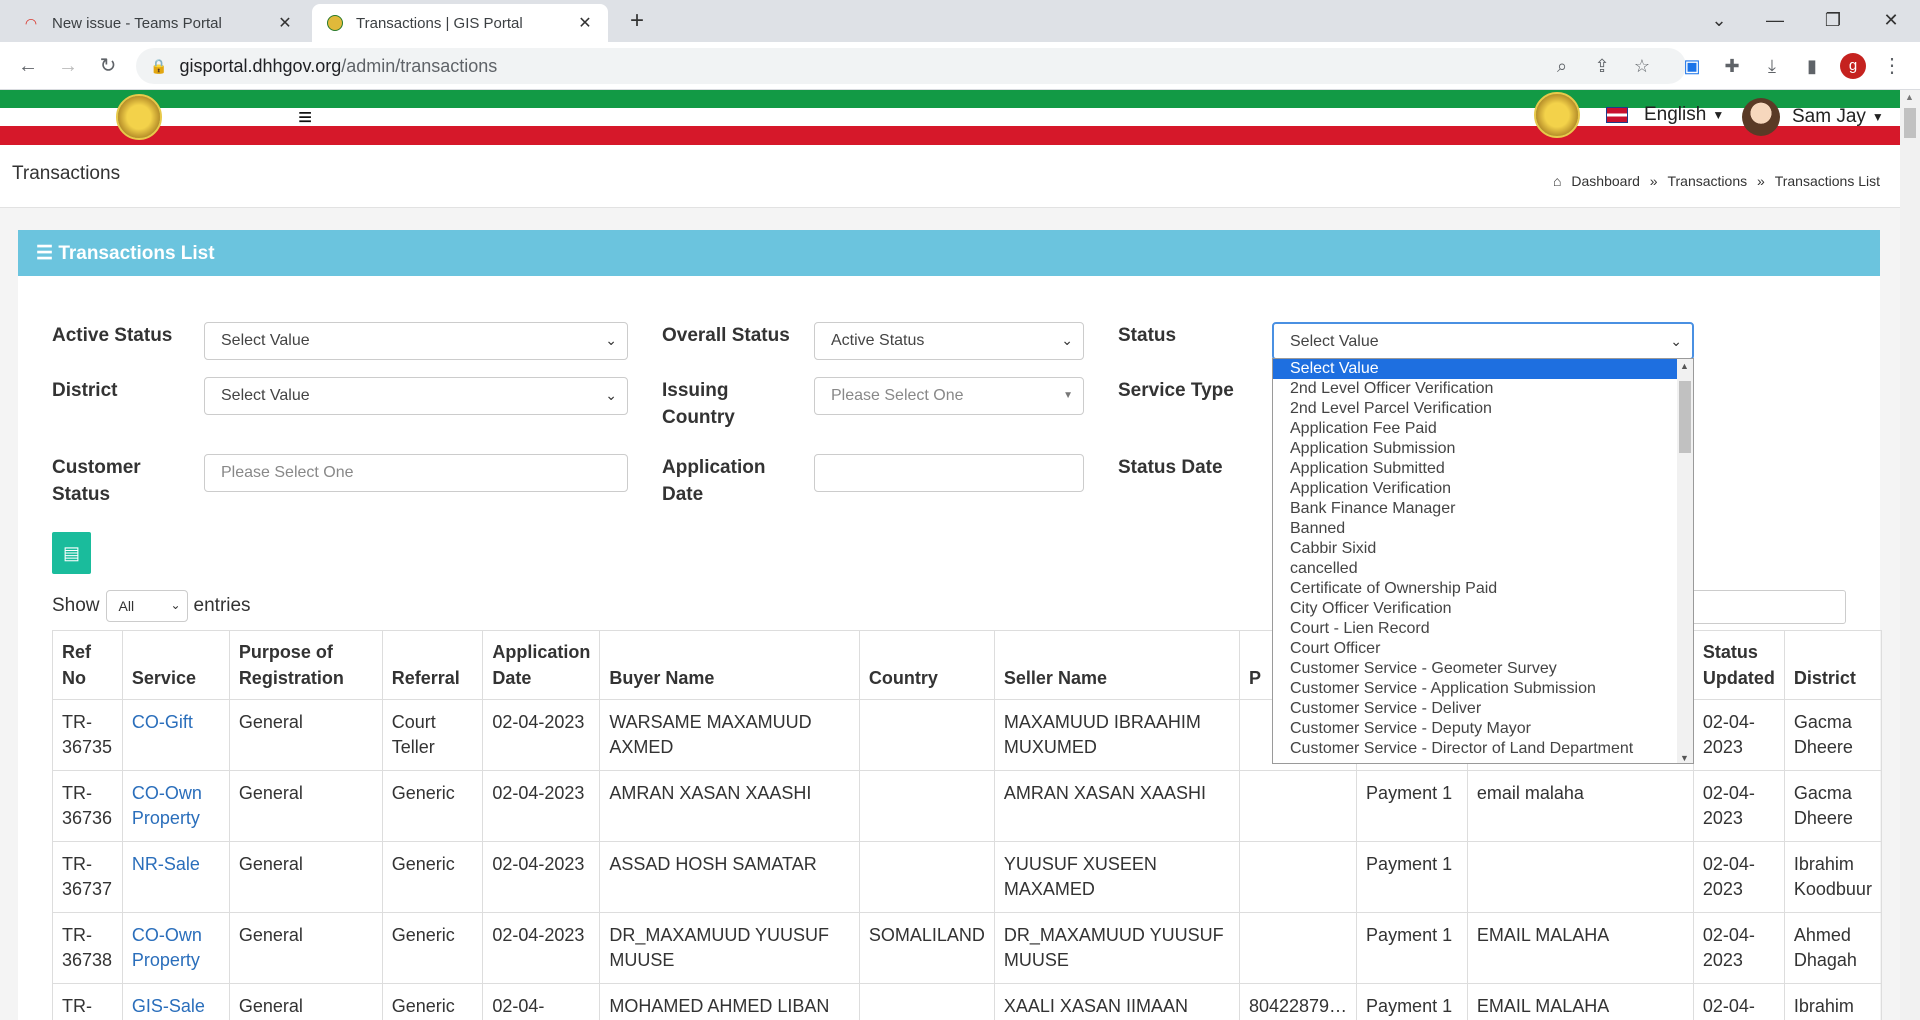 Image resolution: width=1920 pixels, height=1020 pixels. Describe the element at coordinates (1833, 665) in the screenshot. I see `col-district: District` at that location.